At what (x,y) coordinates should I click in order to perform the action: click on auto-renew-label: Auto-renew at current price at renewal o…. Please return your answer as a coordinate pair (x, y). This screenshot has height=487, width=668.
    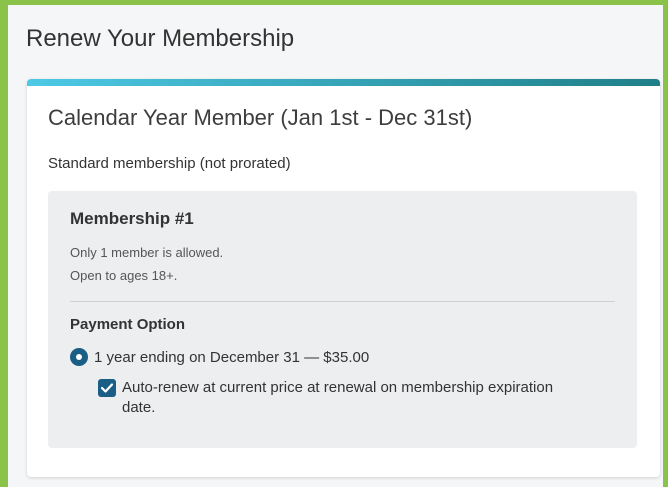
    Looking at the image, I should click on (338, 397).